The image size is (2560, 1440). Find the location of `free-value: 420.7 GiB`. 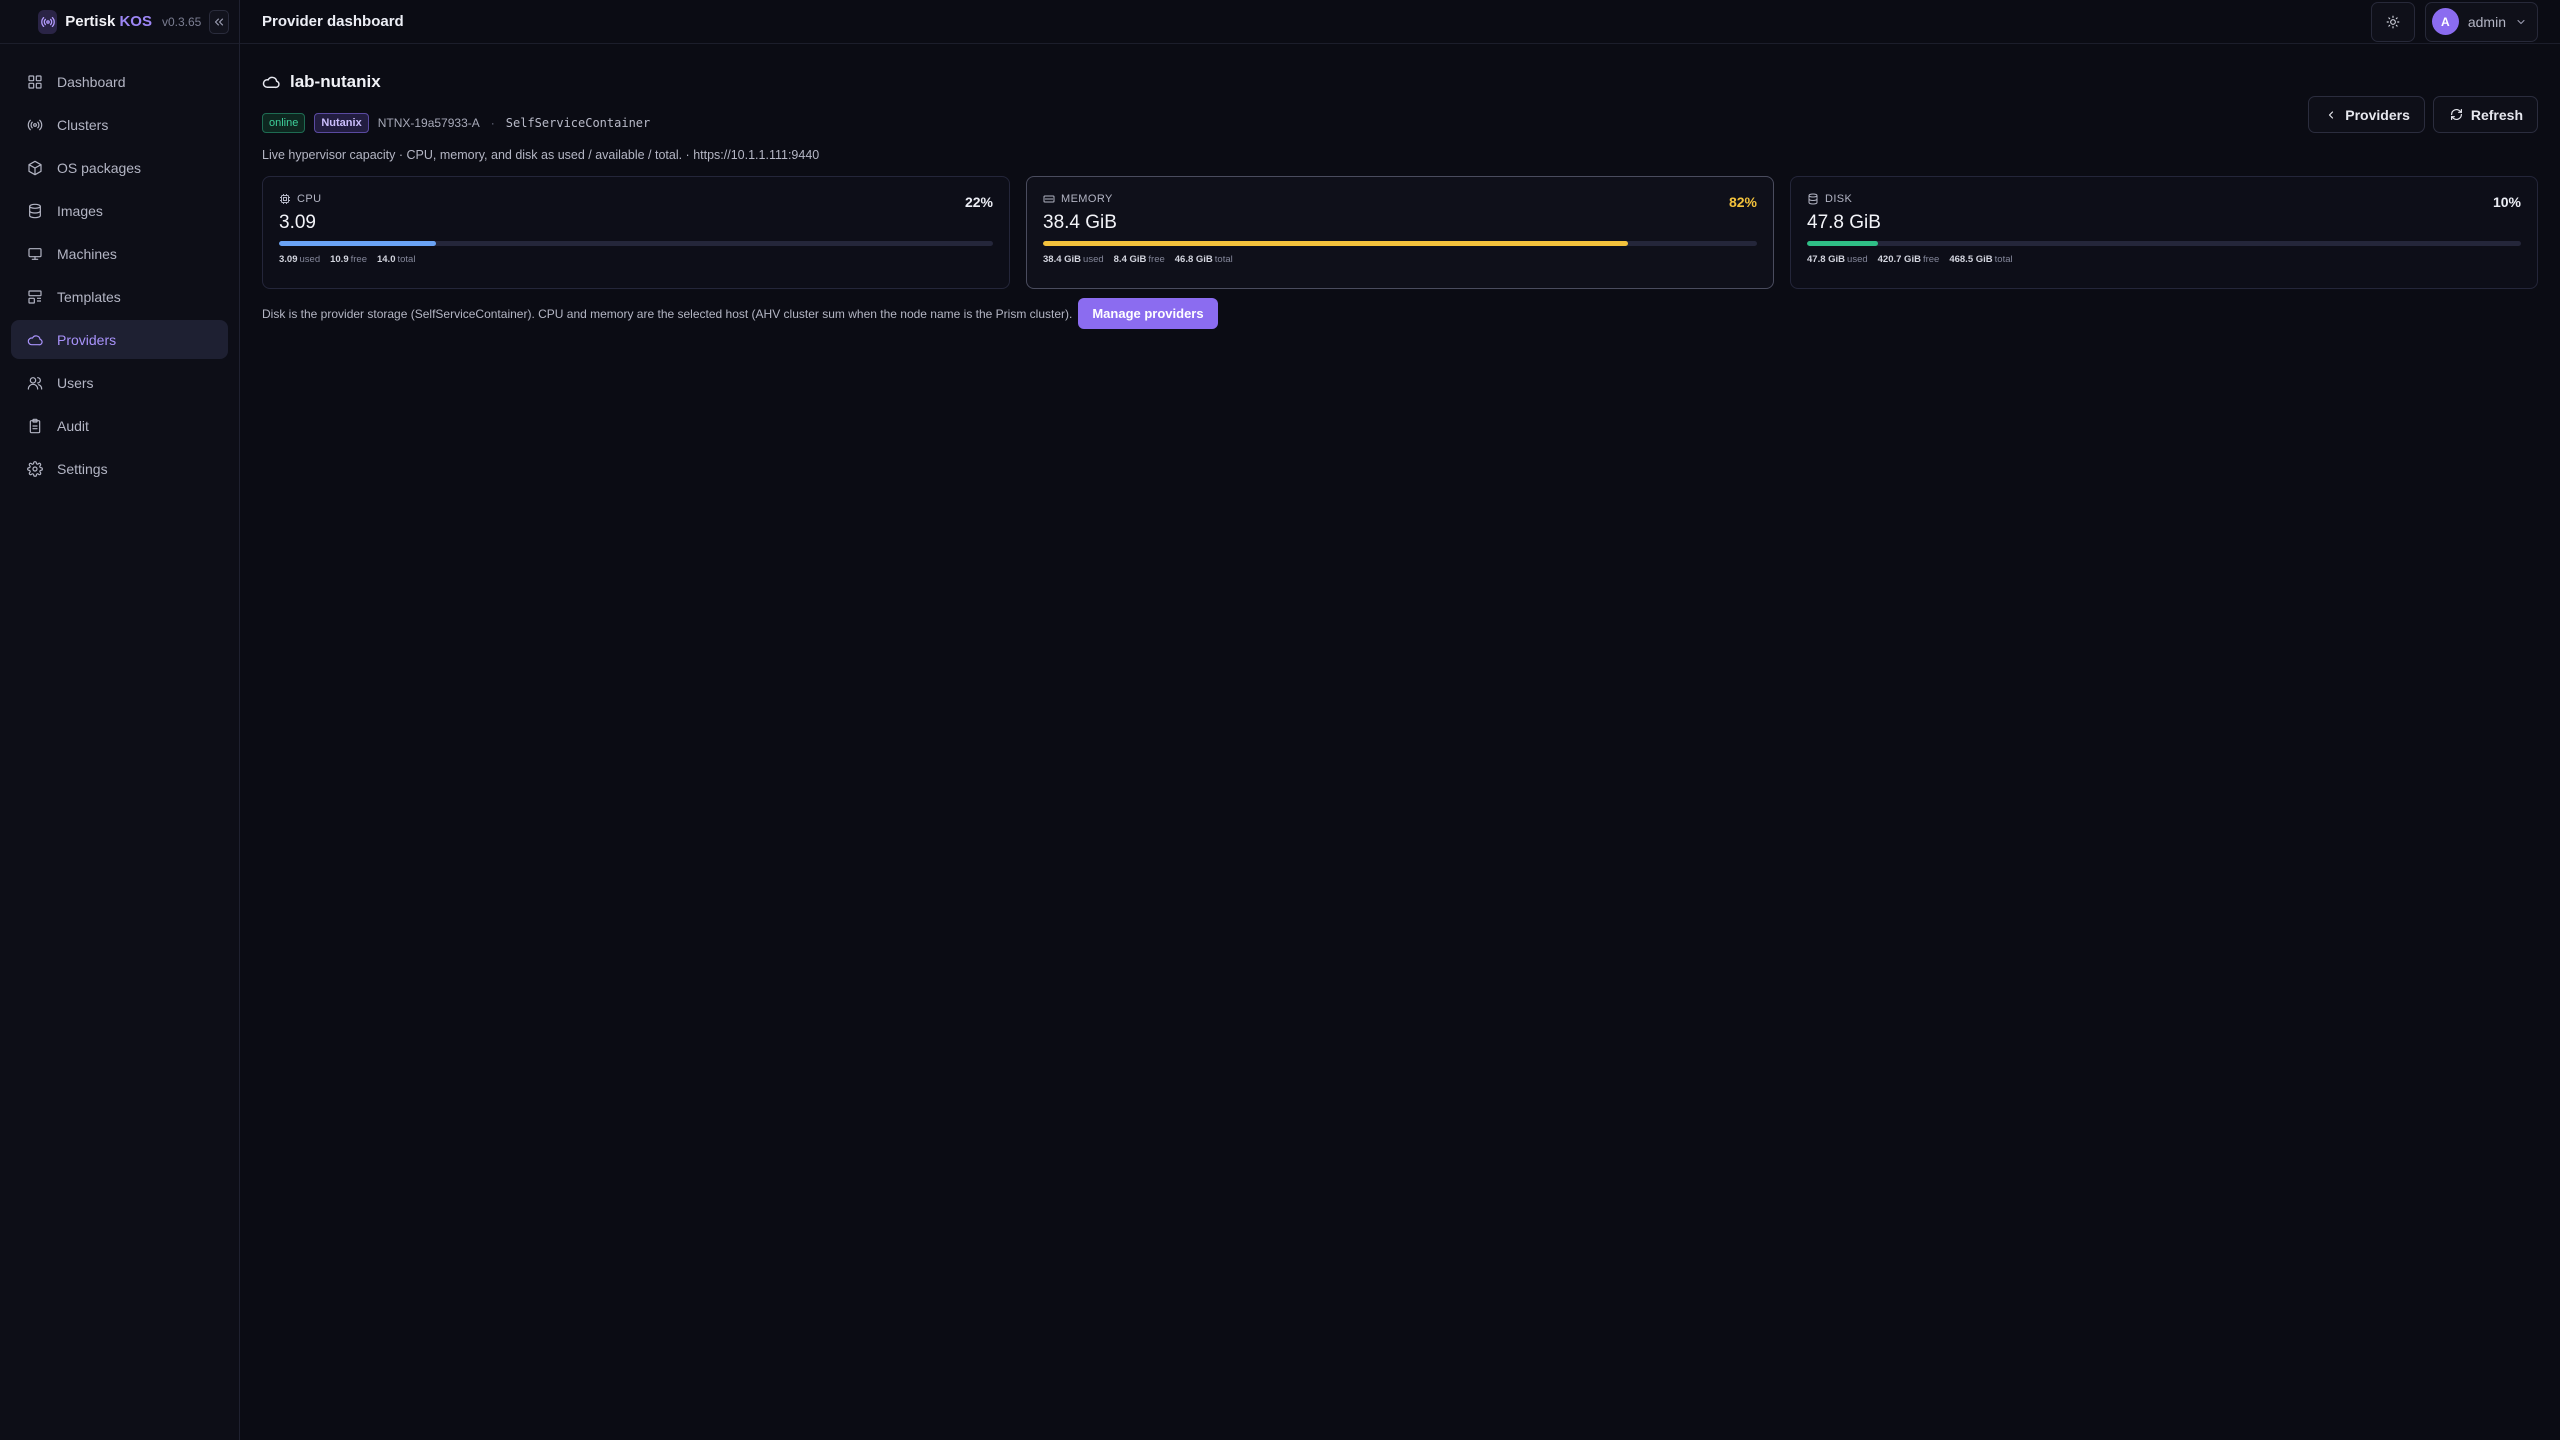

free-value: 420.7 GiB is located at coordinates (1899, 259).